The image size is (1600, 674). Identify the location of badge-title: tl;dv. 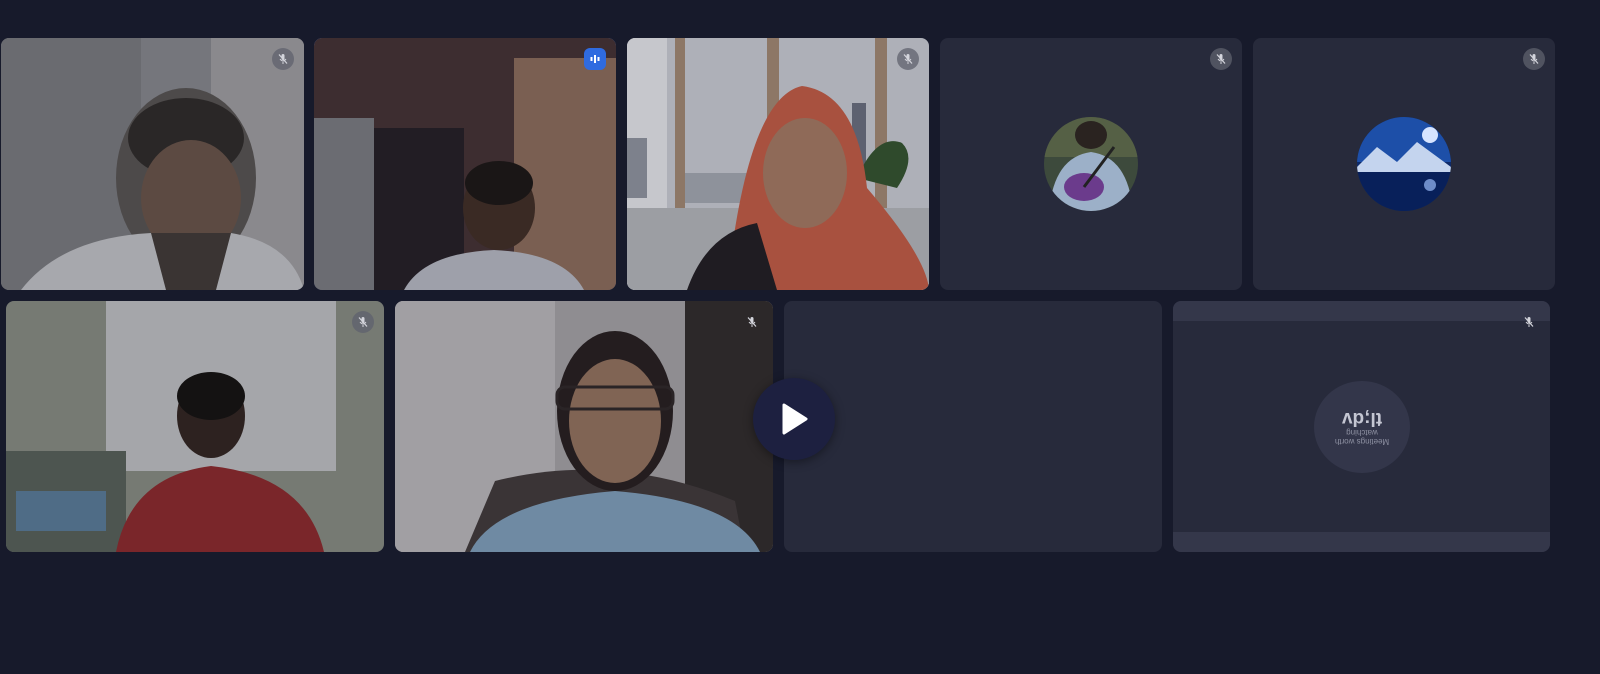
(1361, 418).